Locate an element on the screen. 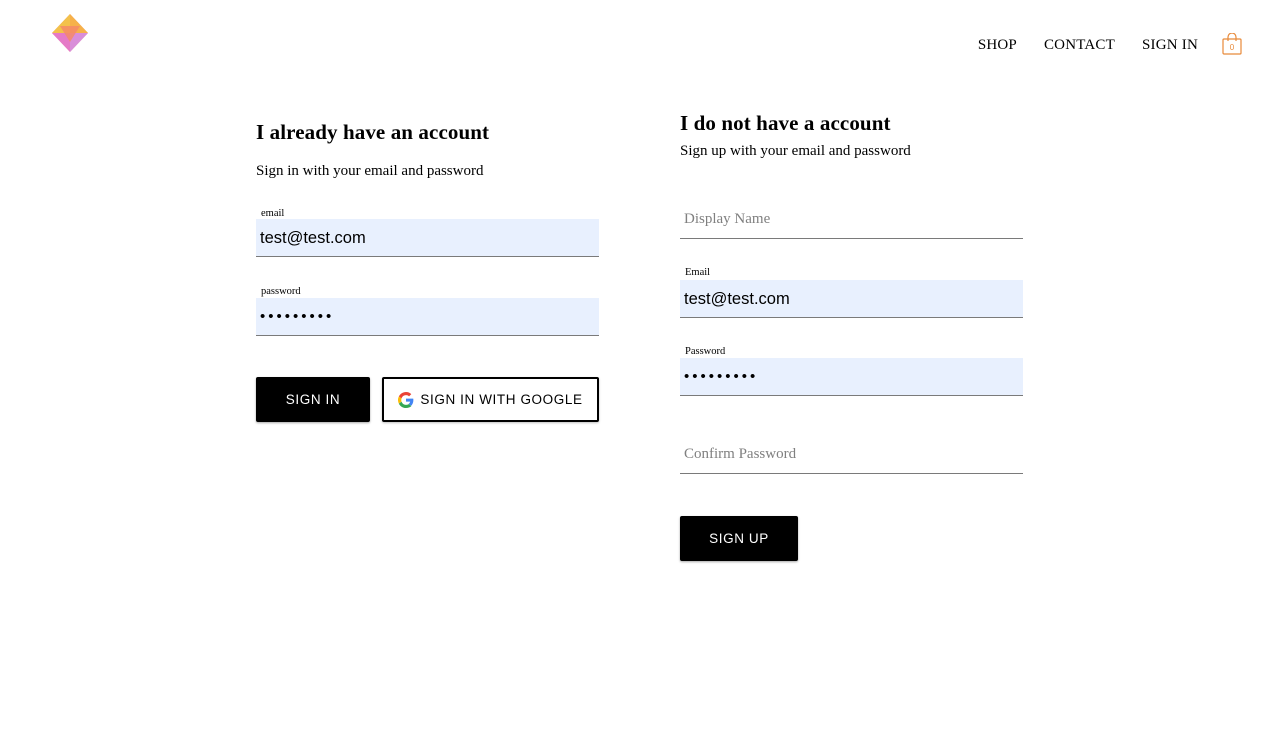 The height and width of the screenshot is (734, 1284). confirm-password-input: Confirm Password is located at coordinates (851, 455).